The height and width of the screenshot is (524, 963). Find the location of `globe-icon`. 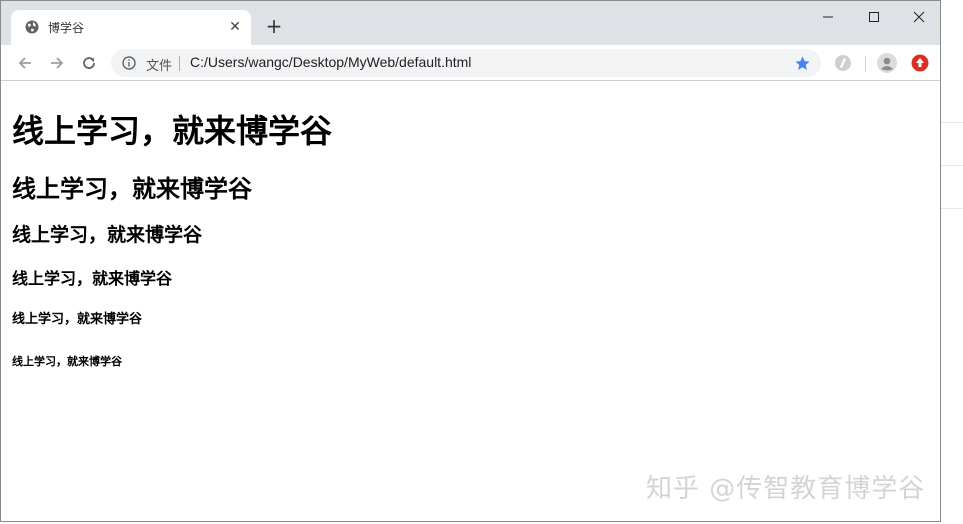

globe-icon is located at coordinates (32, 27).